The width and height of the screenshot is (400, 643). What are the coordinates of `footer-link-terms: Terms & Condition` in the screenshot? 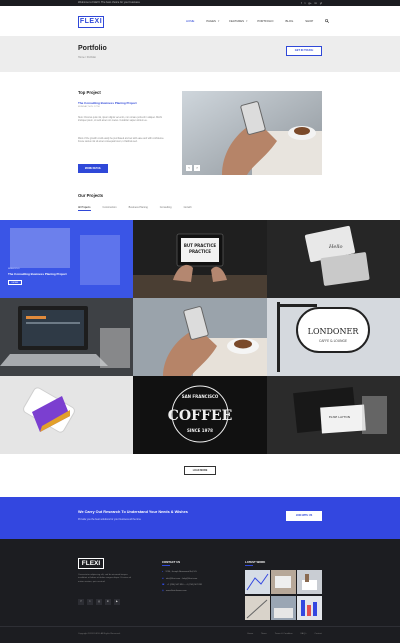 It's located at (284, 634).